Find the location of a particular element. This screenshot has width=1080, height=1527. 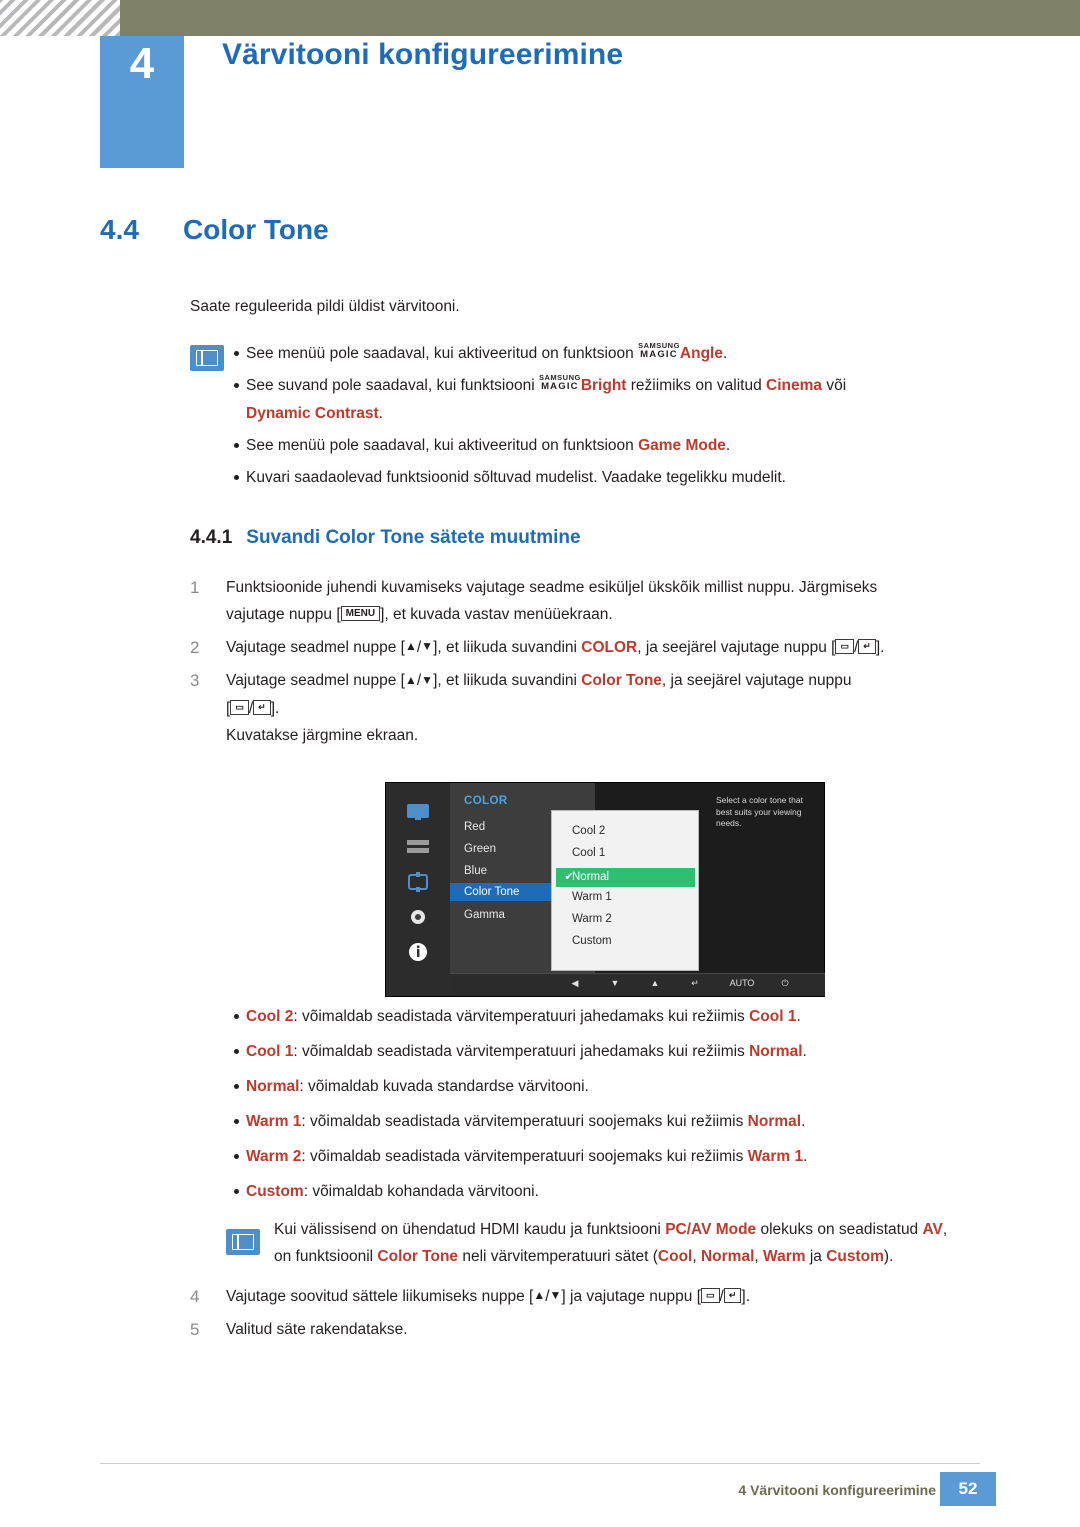

information-icon is located at coordinates (418, 952).